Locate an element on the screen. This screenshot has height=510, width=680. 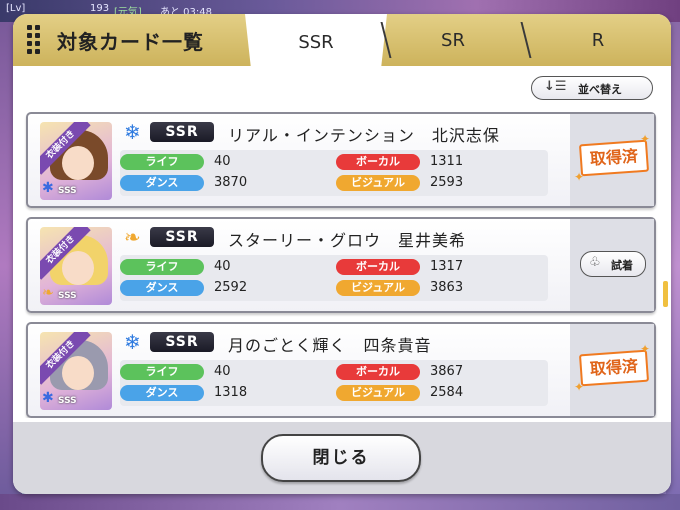
vocal-value: 1317 is located at coordinates (447, 266).